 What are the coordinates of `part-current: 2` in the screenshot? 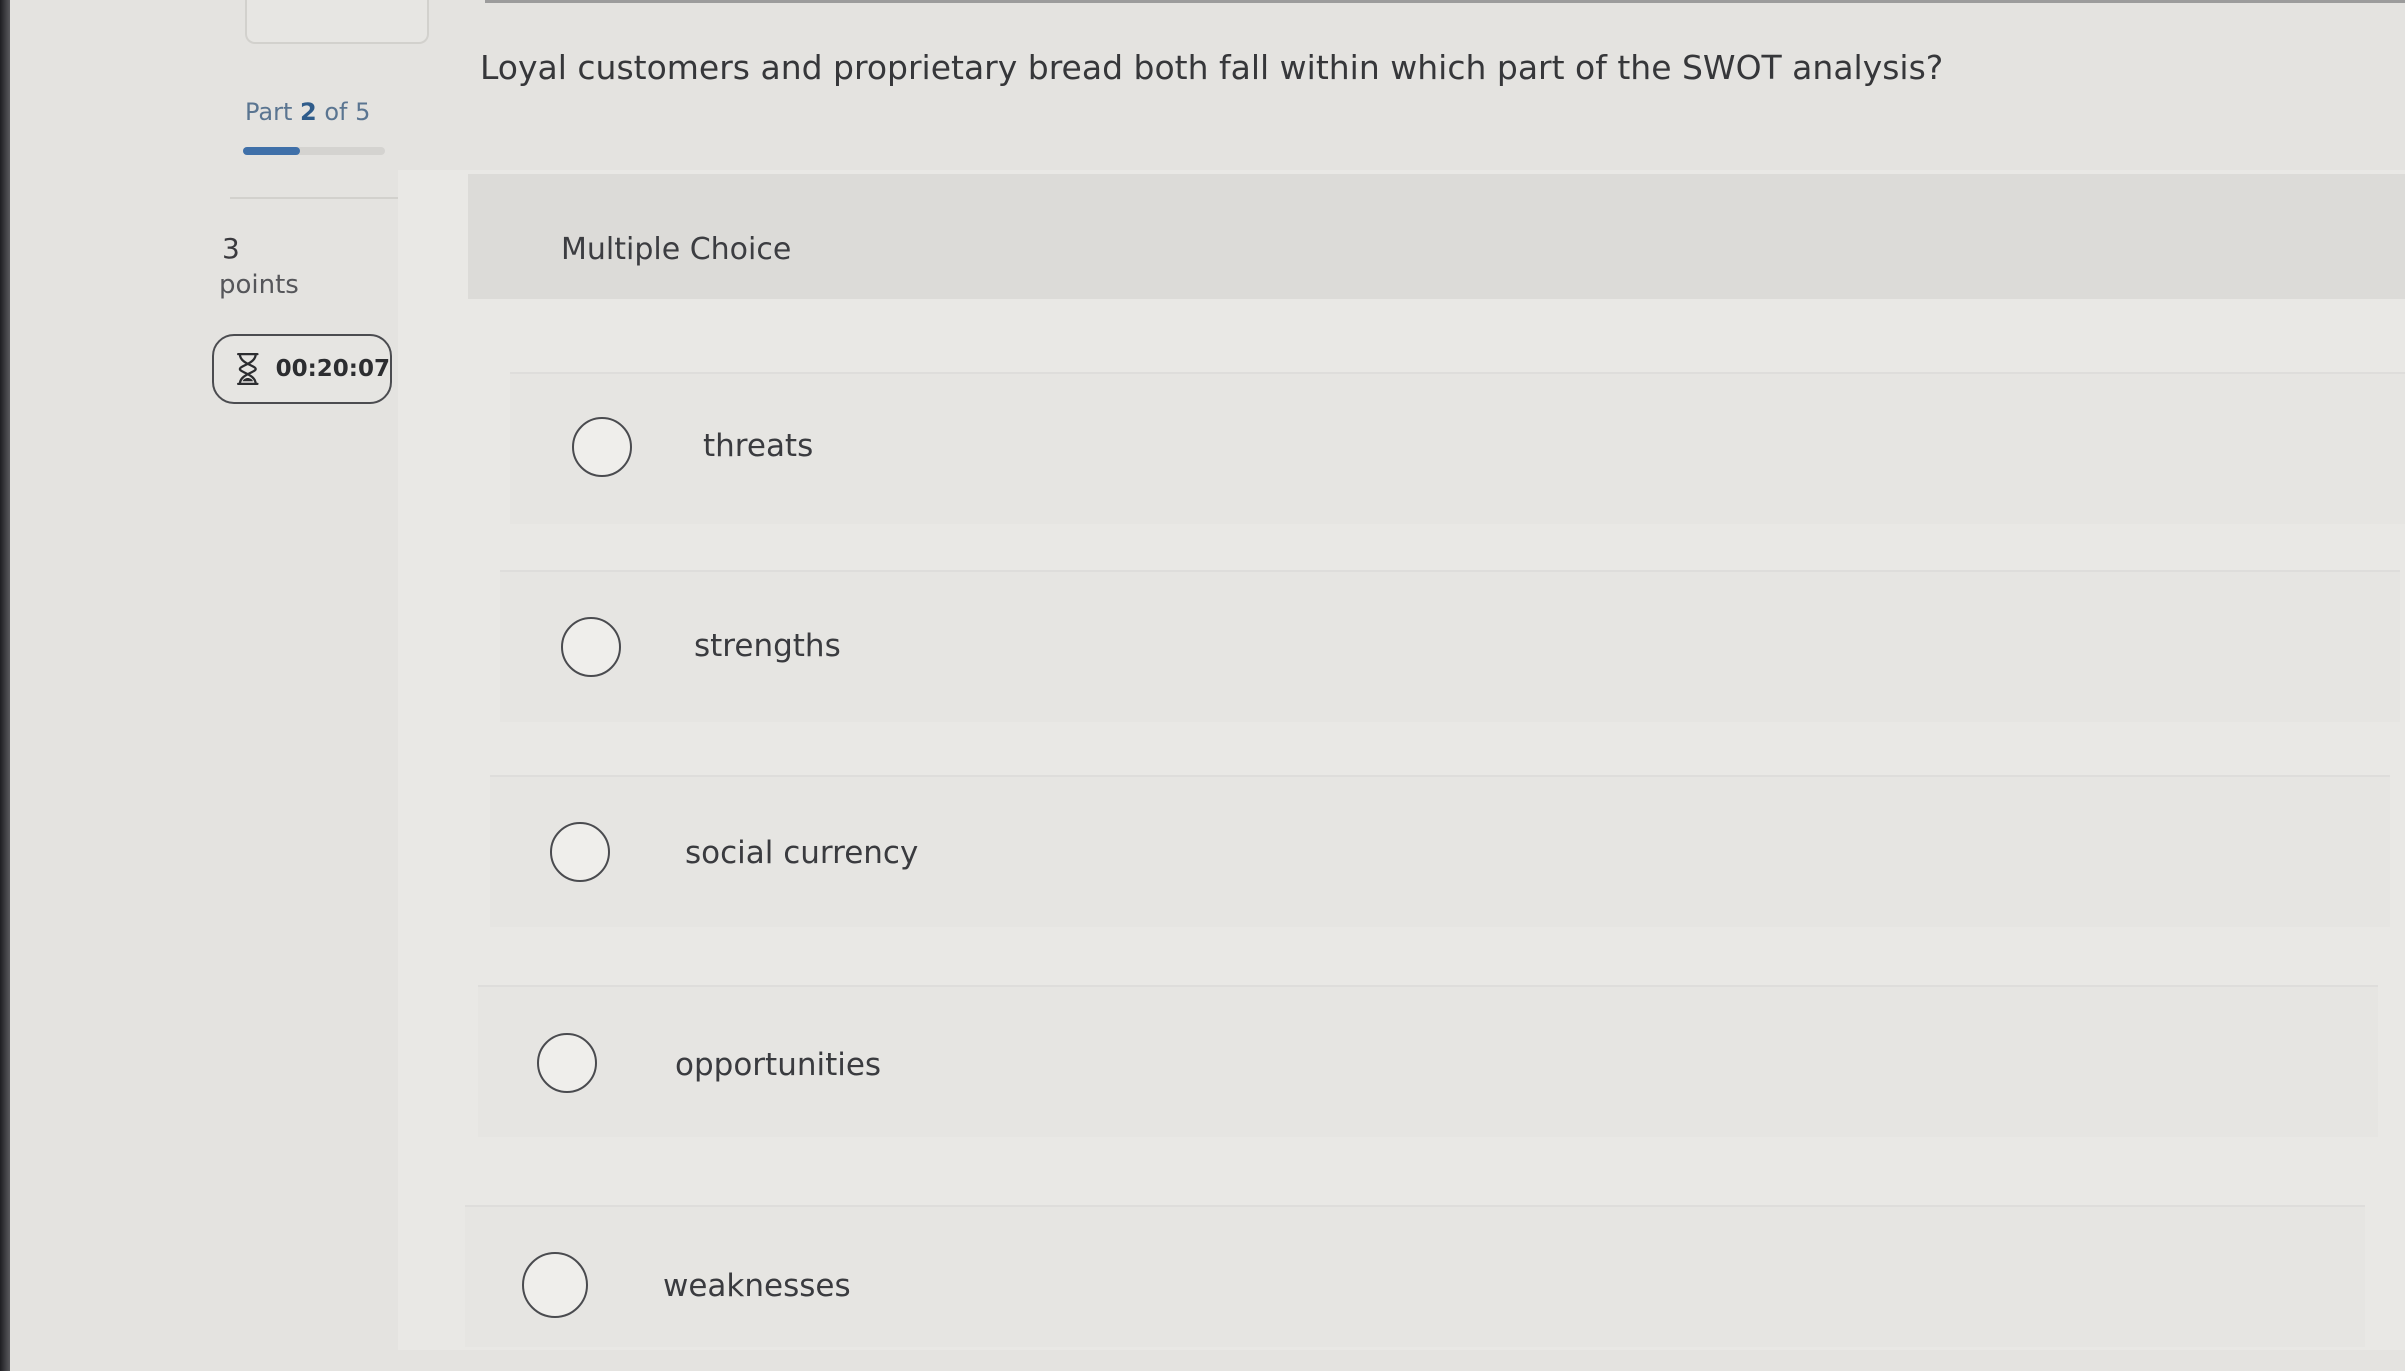 It's located at (308, 112).